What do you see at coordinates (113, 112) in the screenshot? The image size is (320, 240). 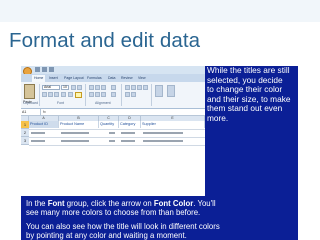 I see `formula-bar: A1 fx` at bounding box center [113, 112].